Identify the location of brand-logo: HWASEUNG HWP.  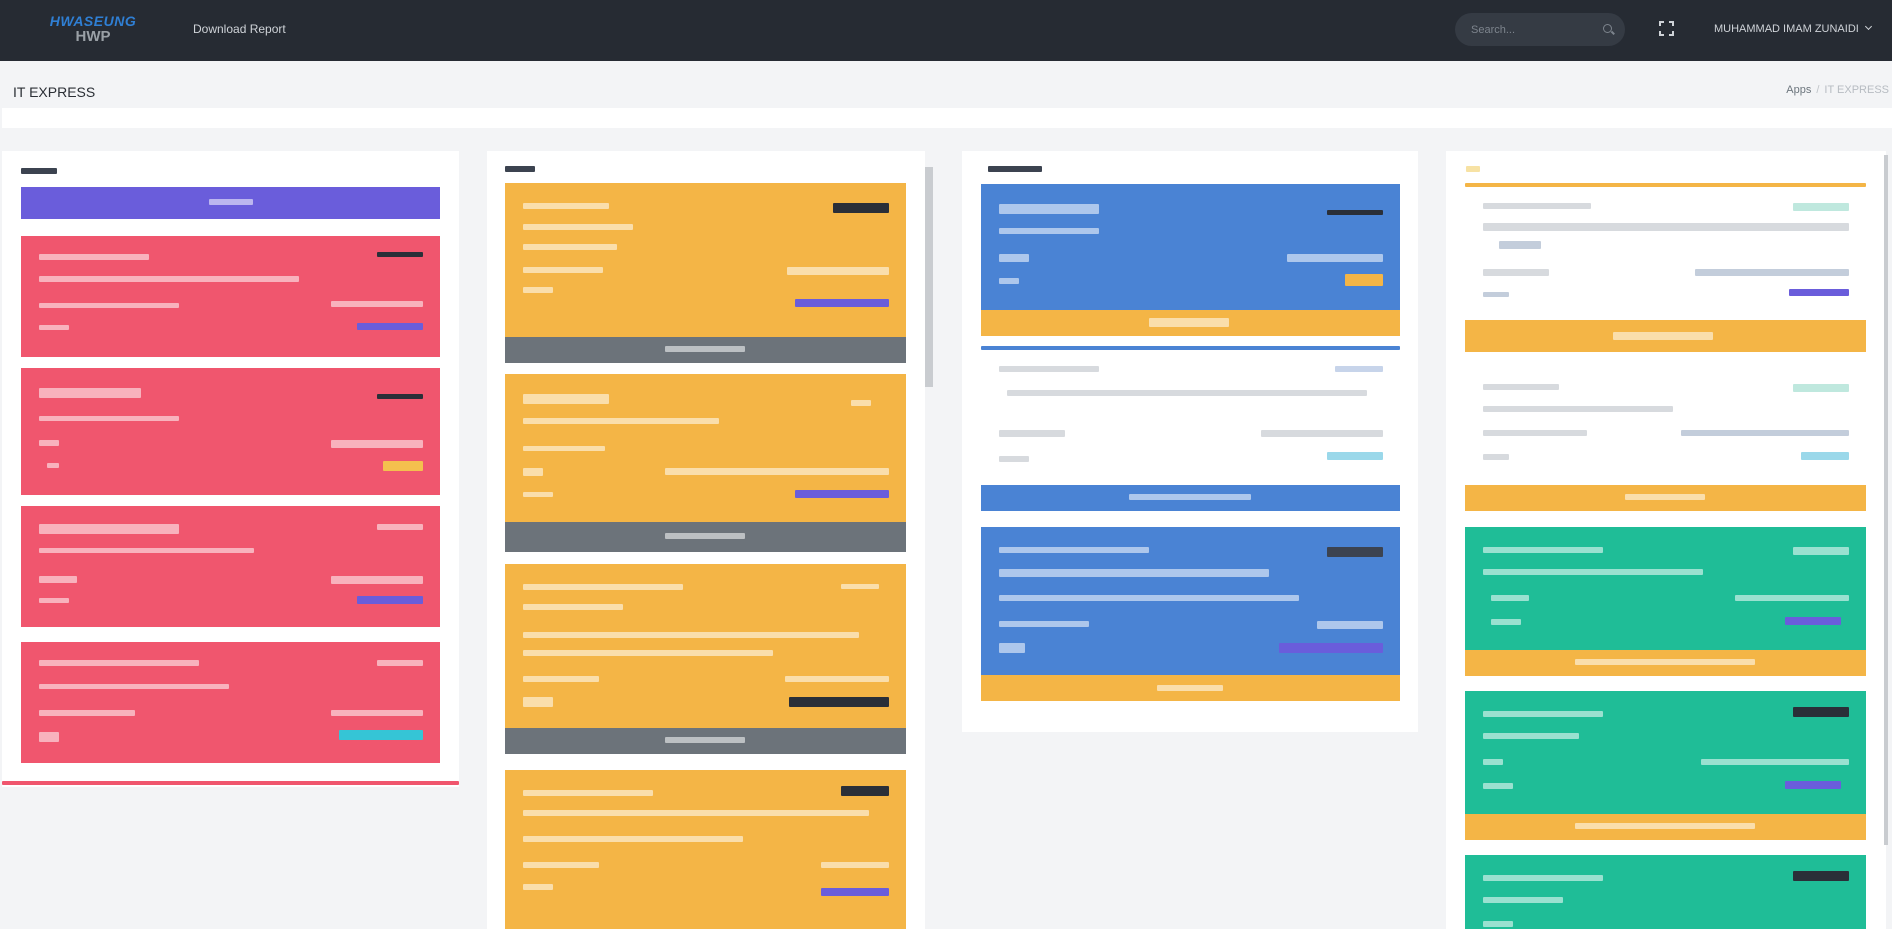
(93, 29).